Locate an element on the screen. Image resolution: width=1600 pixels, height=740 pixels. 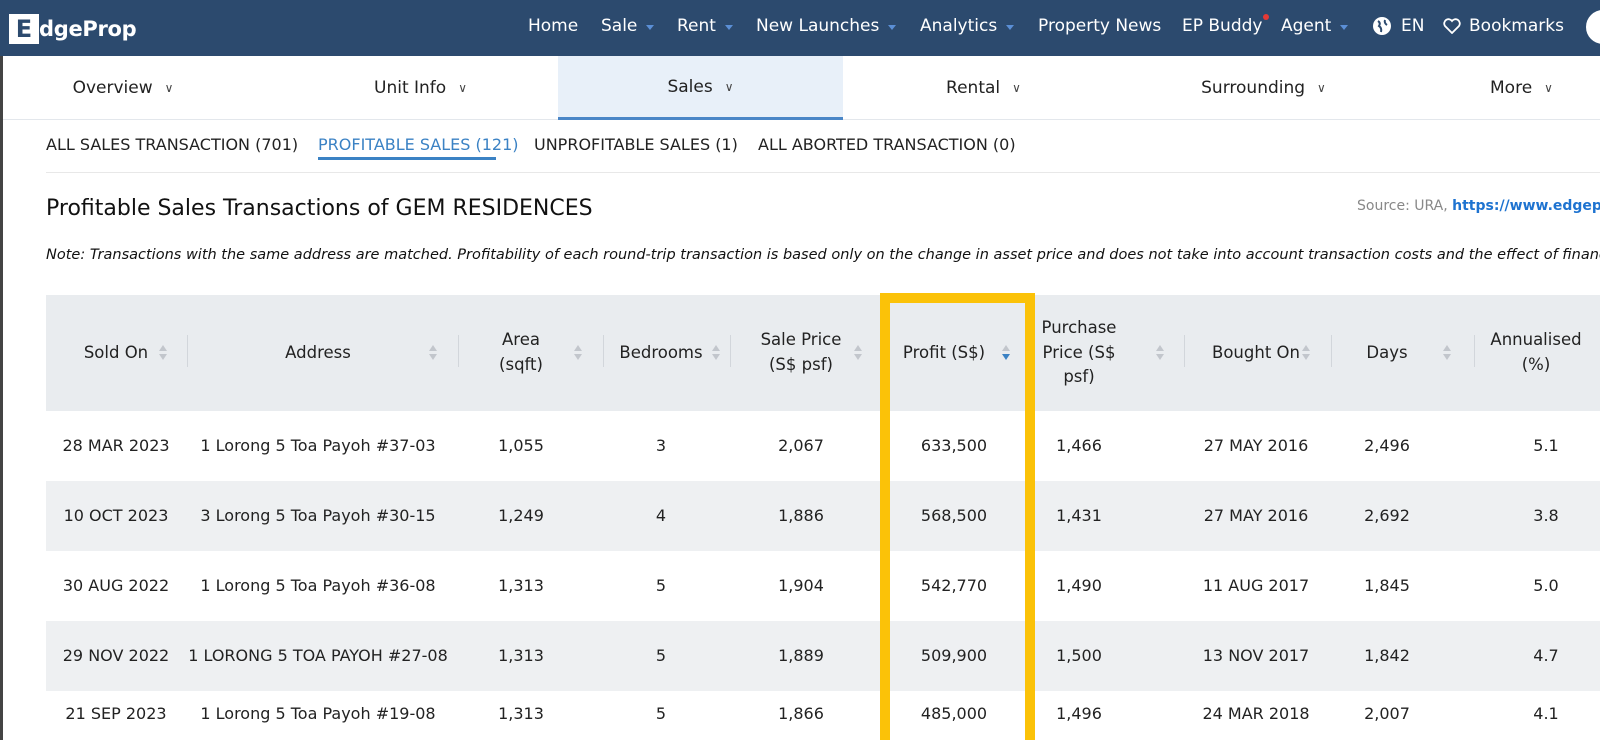
cell-sale-price: 1,904 is located at coordinates (801, 585).